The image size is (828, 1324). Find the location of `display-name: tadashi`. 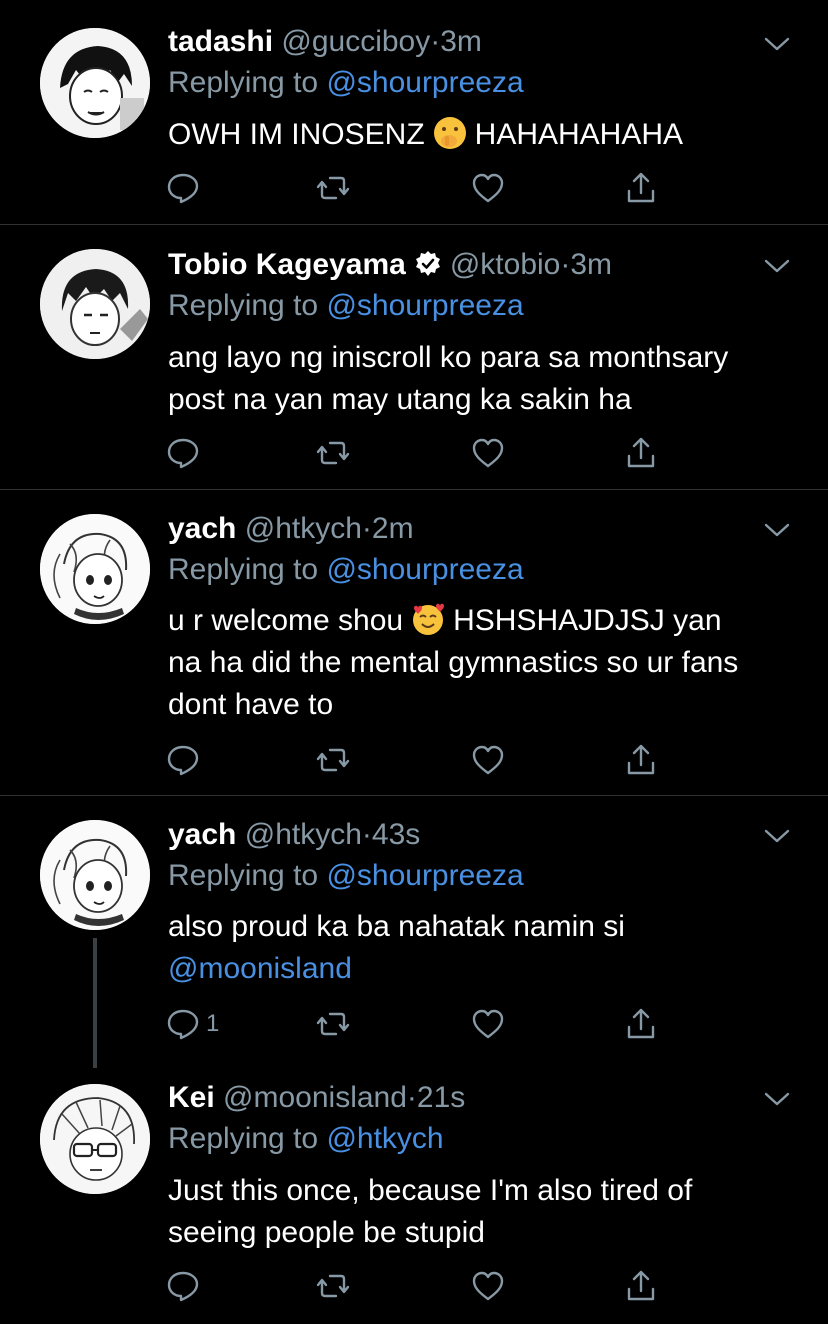

display-name: tadashi is located at coordinates (220, 41).